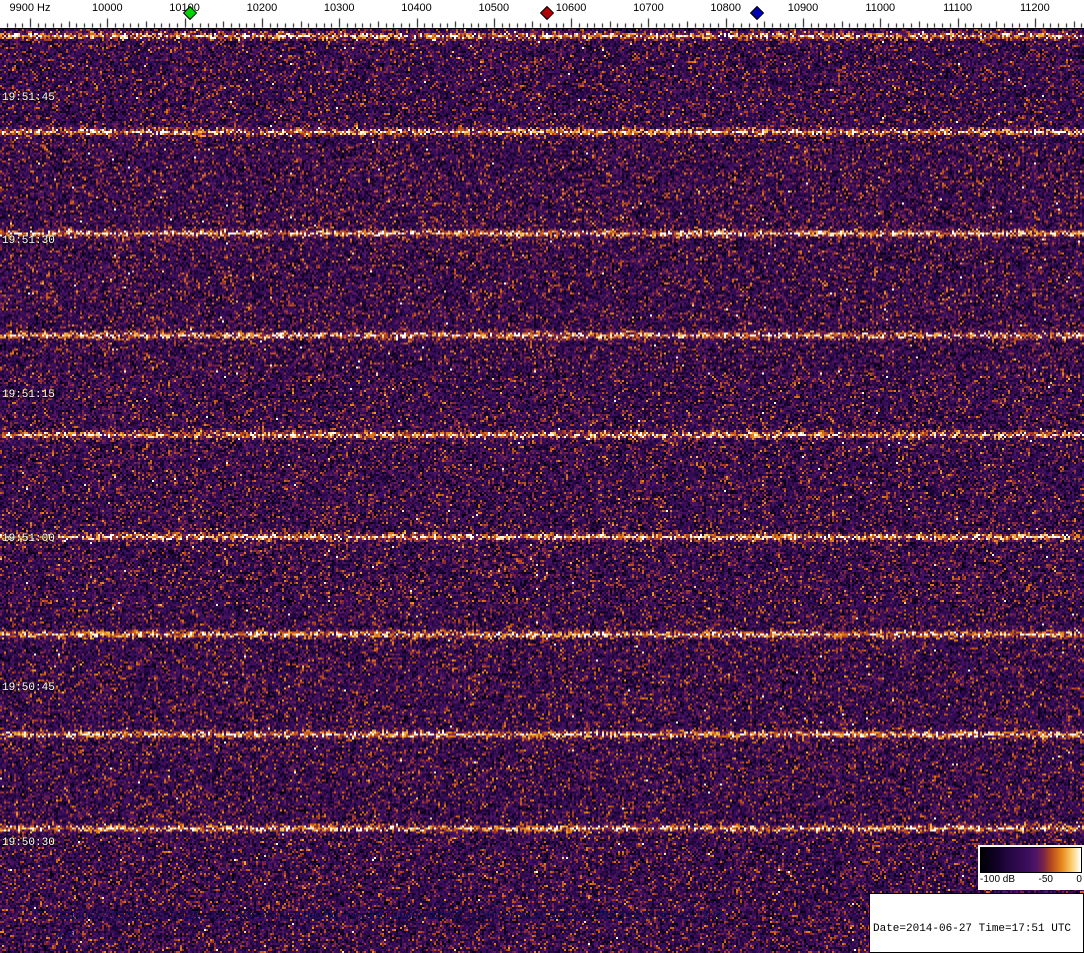 This screenshot has height=953, width=1084. Describe the element at coordinates (571, 8) in the screenshot. I see `freq-tick-label: 10600` at that location.